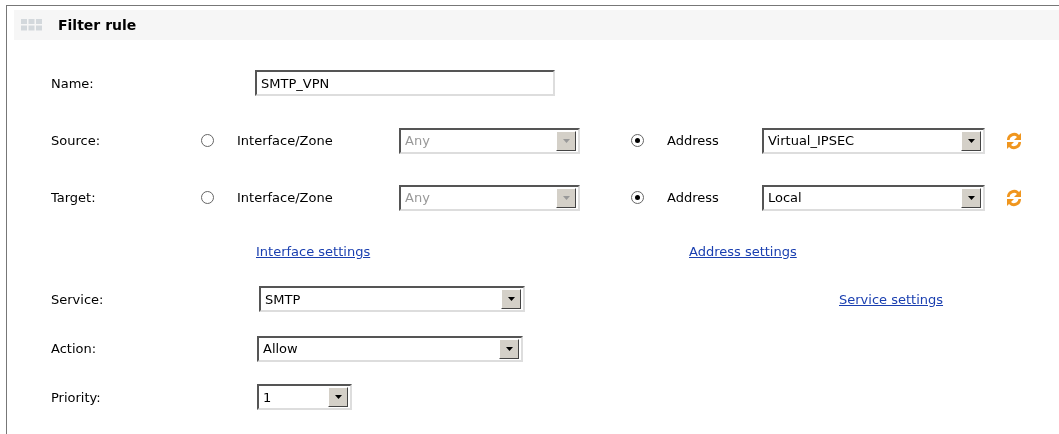  What do you see at coordinates (891, 299) in the screenshot?
I see `service-settings-link: Service settings` at bounding box center [891, 299].